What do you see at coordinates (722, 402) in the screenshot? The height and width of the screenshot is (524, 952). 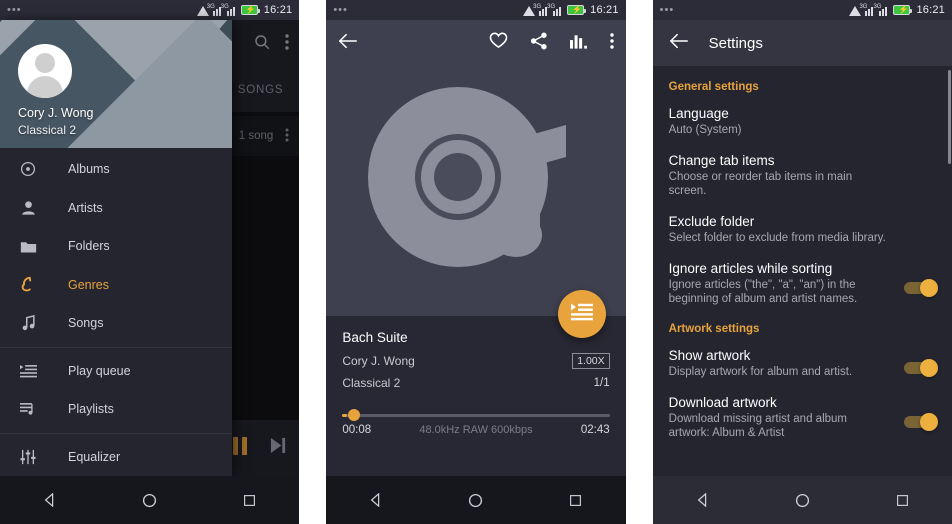 I see `setting-title: Download artwork` at bounding box center [722, 402].